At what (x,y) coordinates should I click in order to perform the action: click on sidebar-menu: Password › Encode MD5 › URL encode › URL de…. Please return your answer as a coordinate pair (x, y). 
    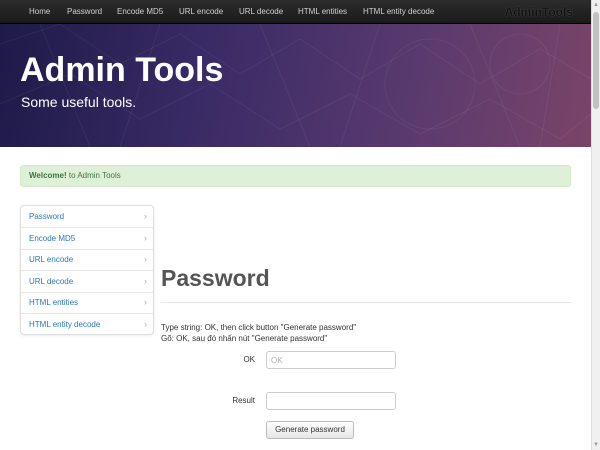
    Looking at the image, I should click on (87, 270).